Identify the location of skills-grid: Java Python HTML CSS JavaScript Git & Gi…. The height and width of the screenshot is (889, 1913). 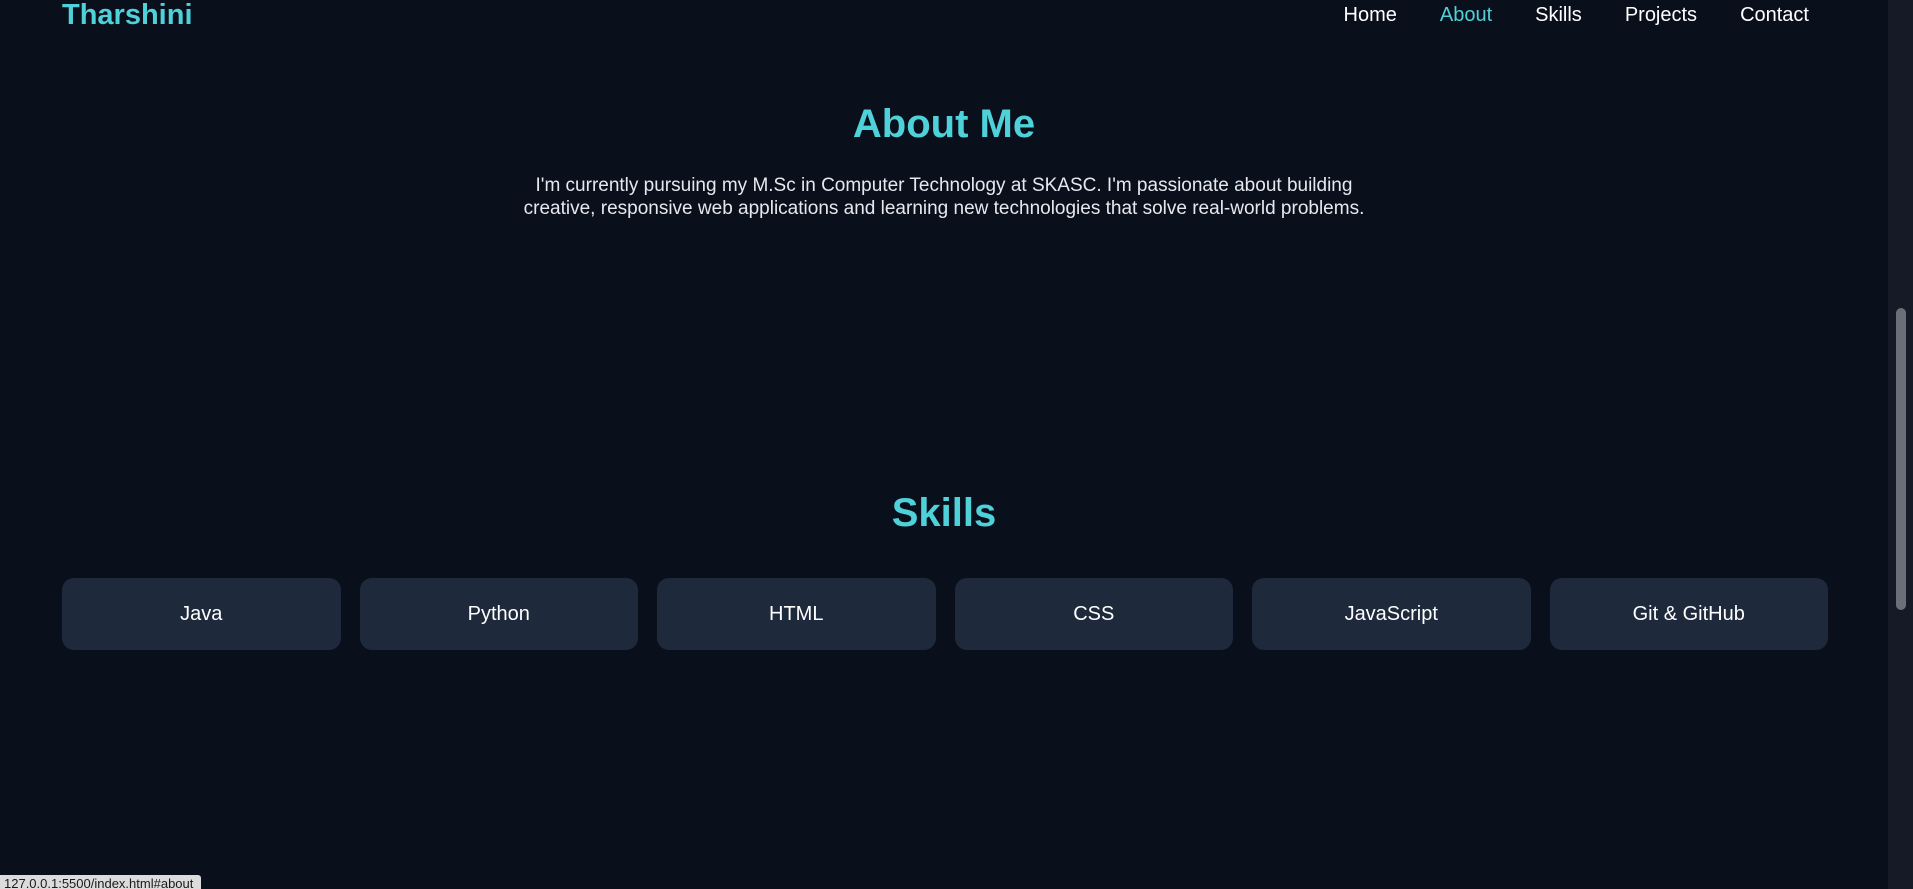
(945, 614).